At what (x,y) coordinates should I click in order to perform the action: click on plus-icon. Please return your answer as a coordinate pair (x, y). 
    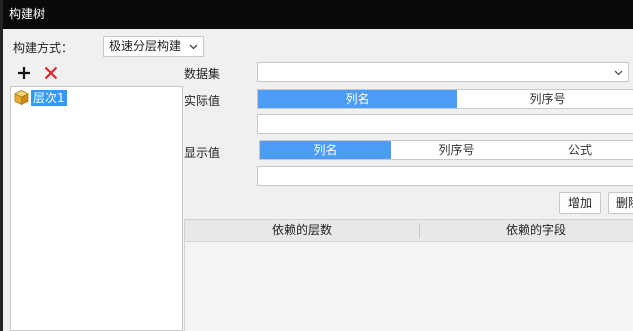
    Looking at the image, I should click on (24, 73).